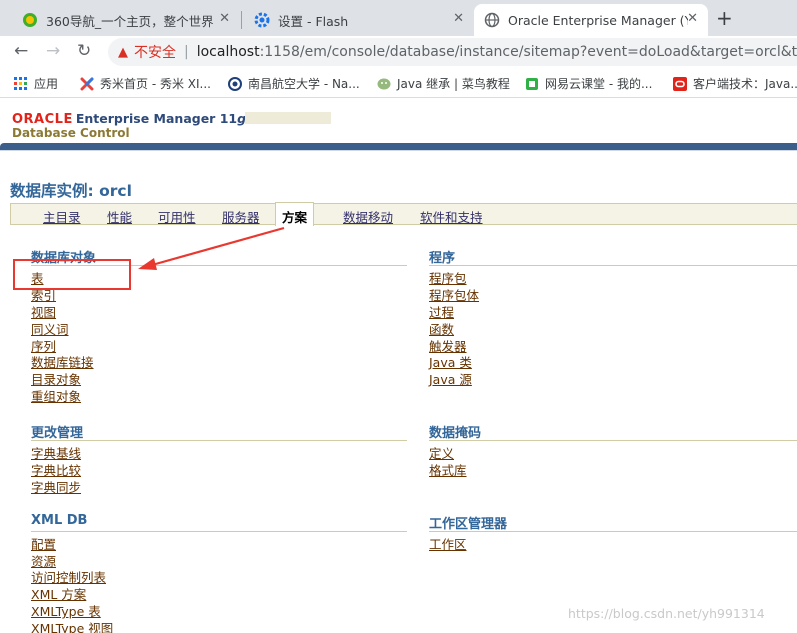 This screenshot has height=633, width=797. I want to click on header-rule-shadow, so click(398, 150).